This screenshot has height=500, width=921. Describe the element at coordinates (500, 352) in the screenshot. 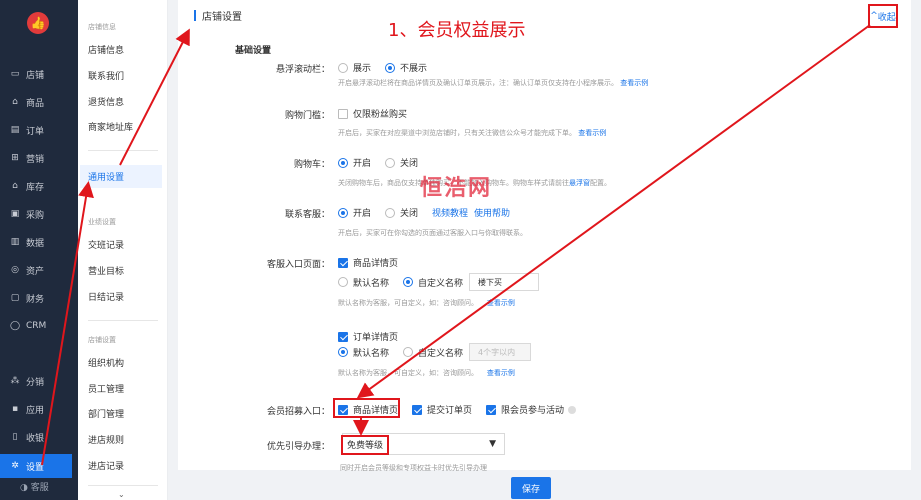

I see `custom-name2-input: 4个字以内` at that location.